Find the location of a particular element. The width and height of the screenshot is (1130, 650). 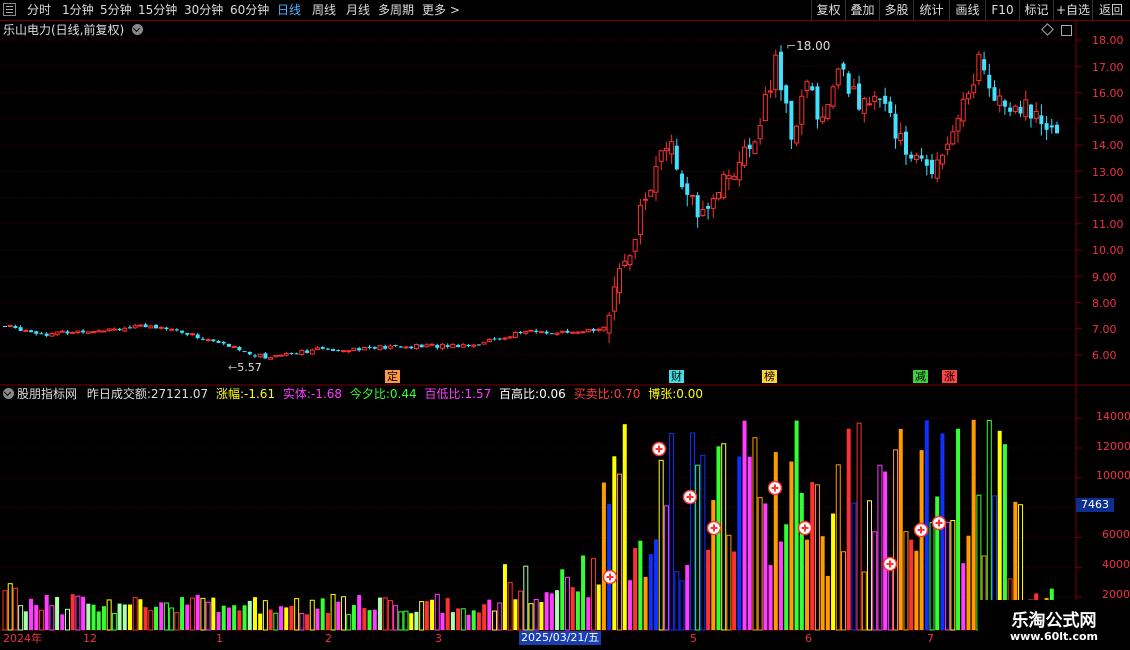

metric-value: 0.06 is located at coordinates (552, 394).